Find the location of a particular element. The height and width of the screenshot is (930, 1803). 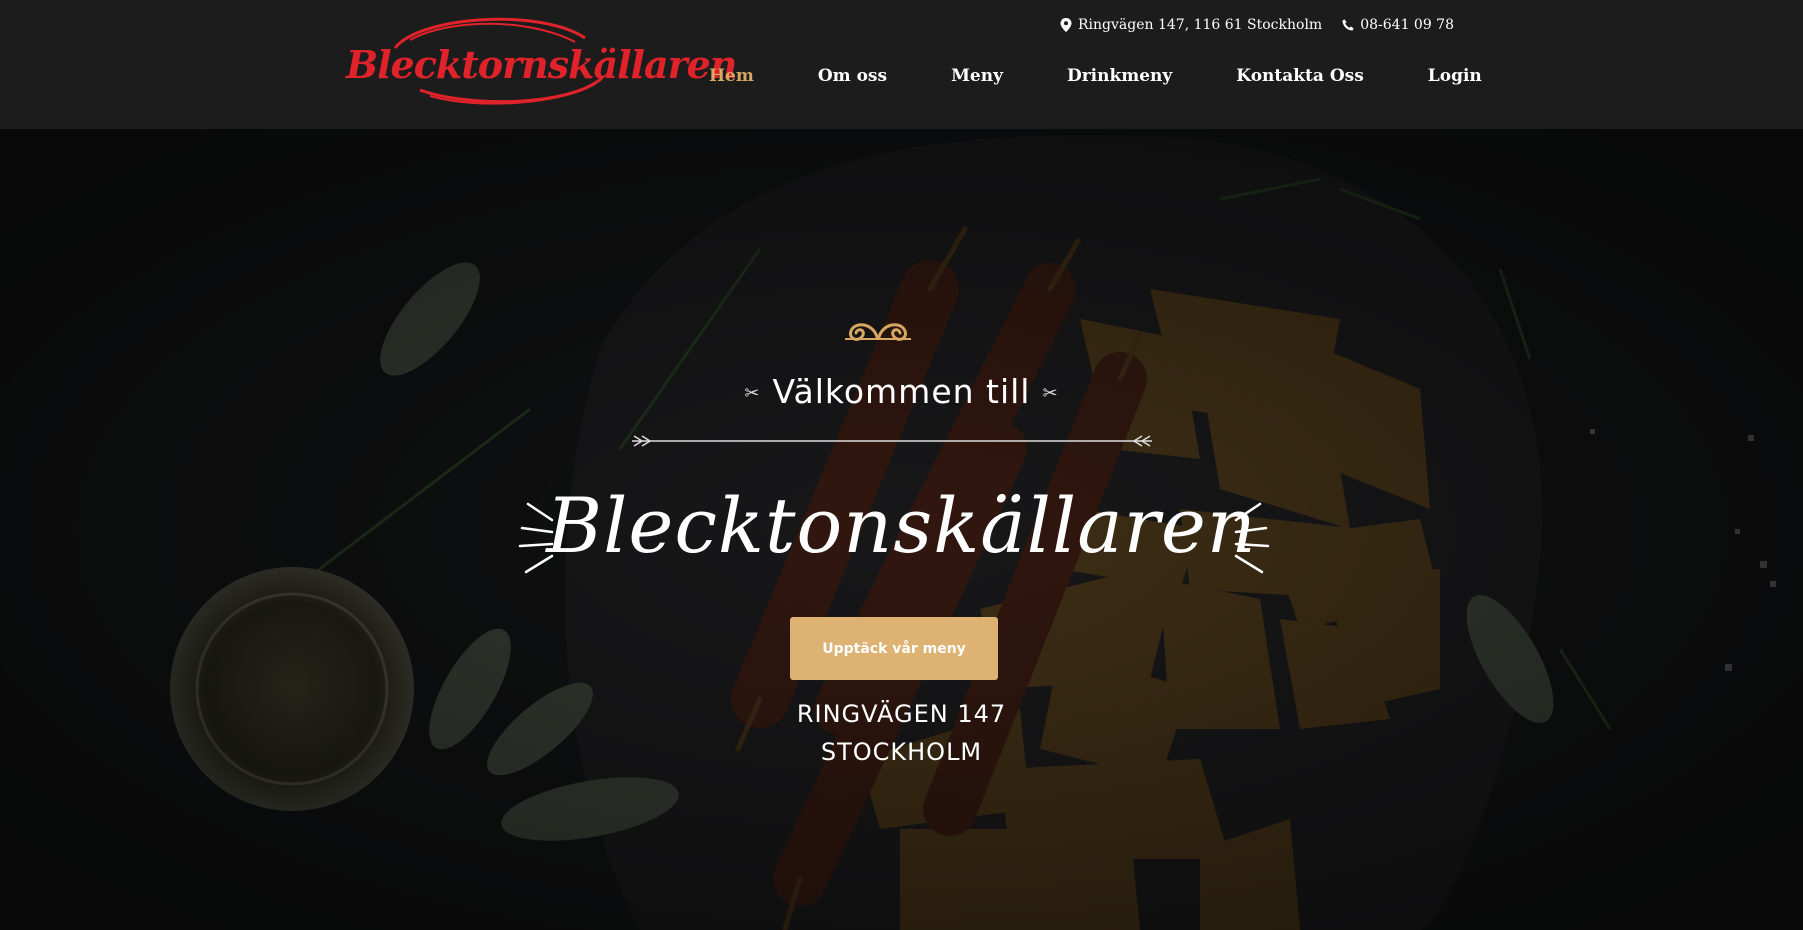

hero-address-city: STOCKHOLM is located at coordinates (901, 752).